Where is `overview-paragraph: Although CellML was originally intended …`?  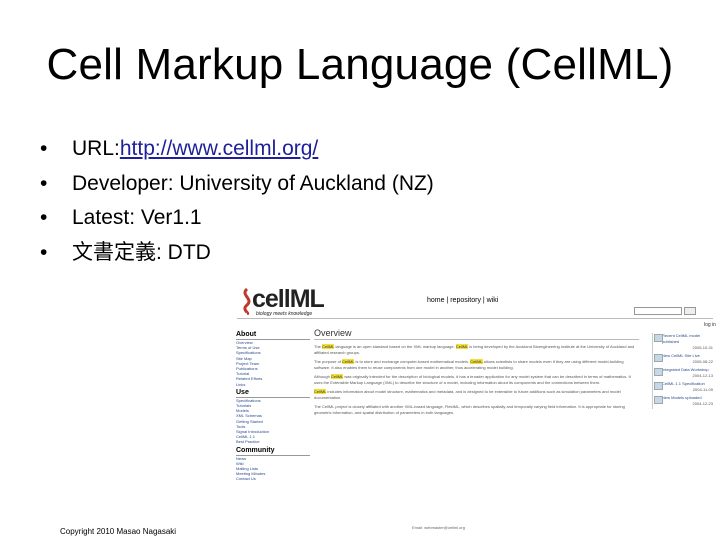 overview-paragraph: Although CellML was originally intended … is located at coordinates (472, 379).